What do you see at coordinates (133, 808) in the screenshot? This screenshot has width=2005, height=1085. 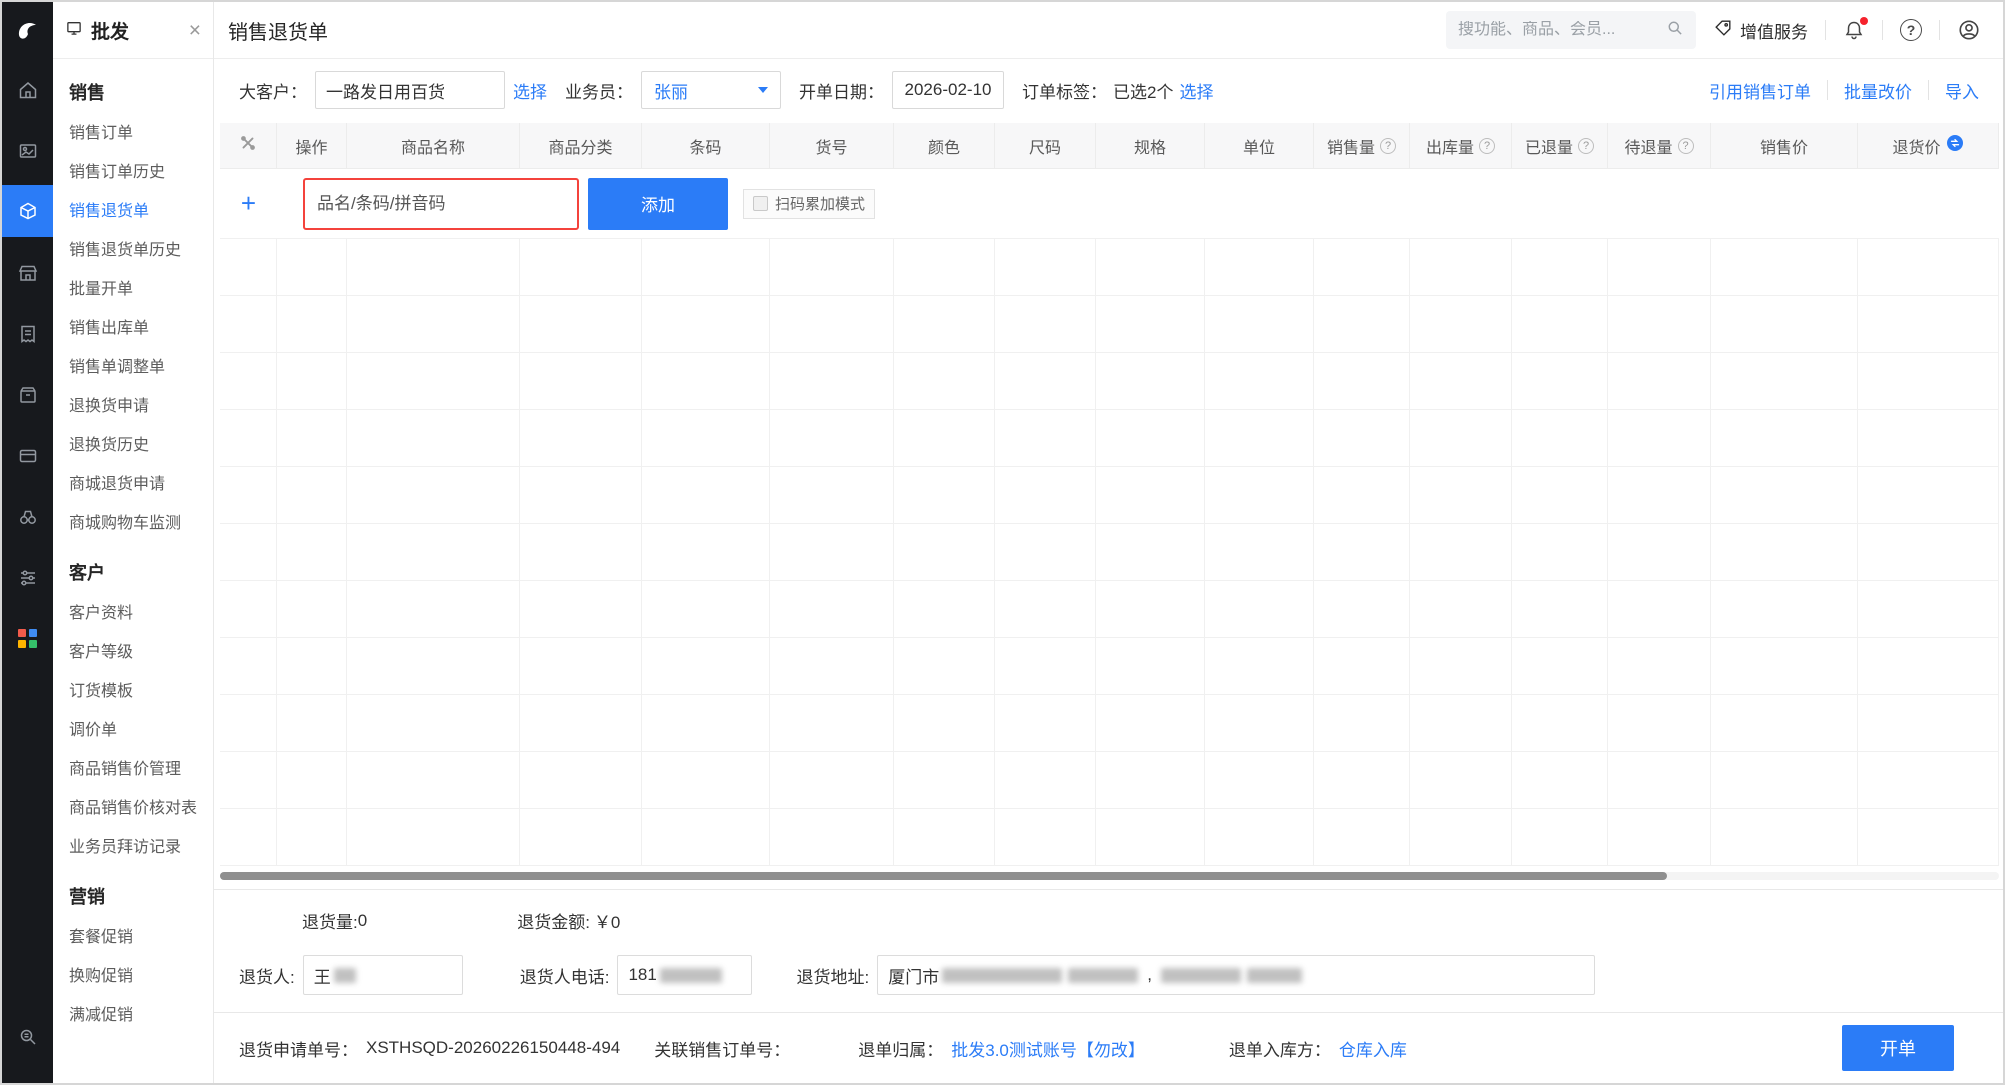 I see `sidebar-item-sale-price-check: 商品销售价核对表` at bounding box center [133, 808].